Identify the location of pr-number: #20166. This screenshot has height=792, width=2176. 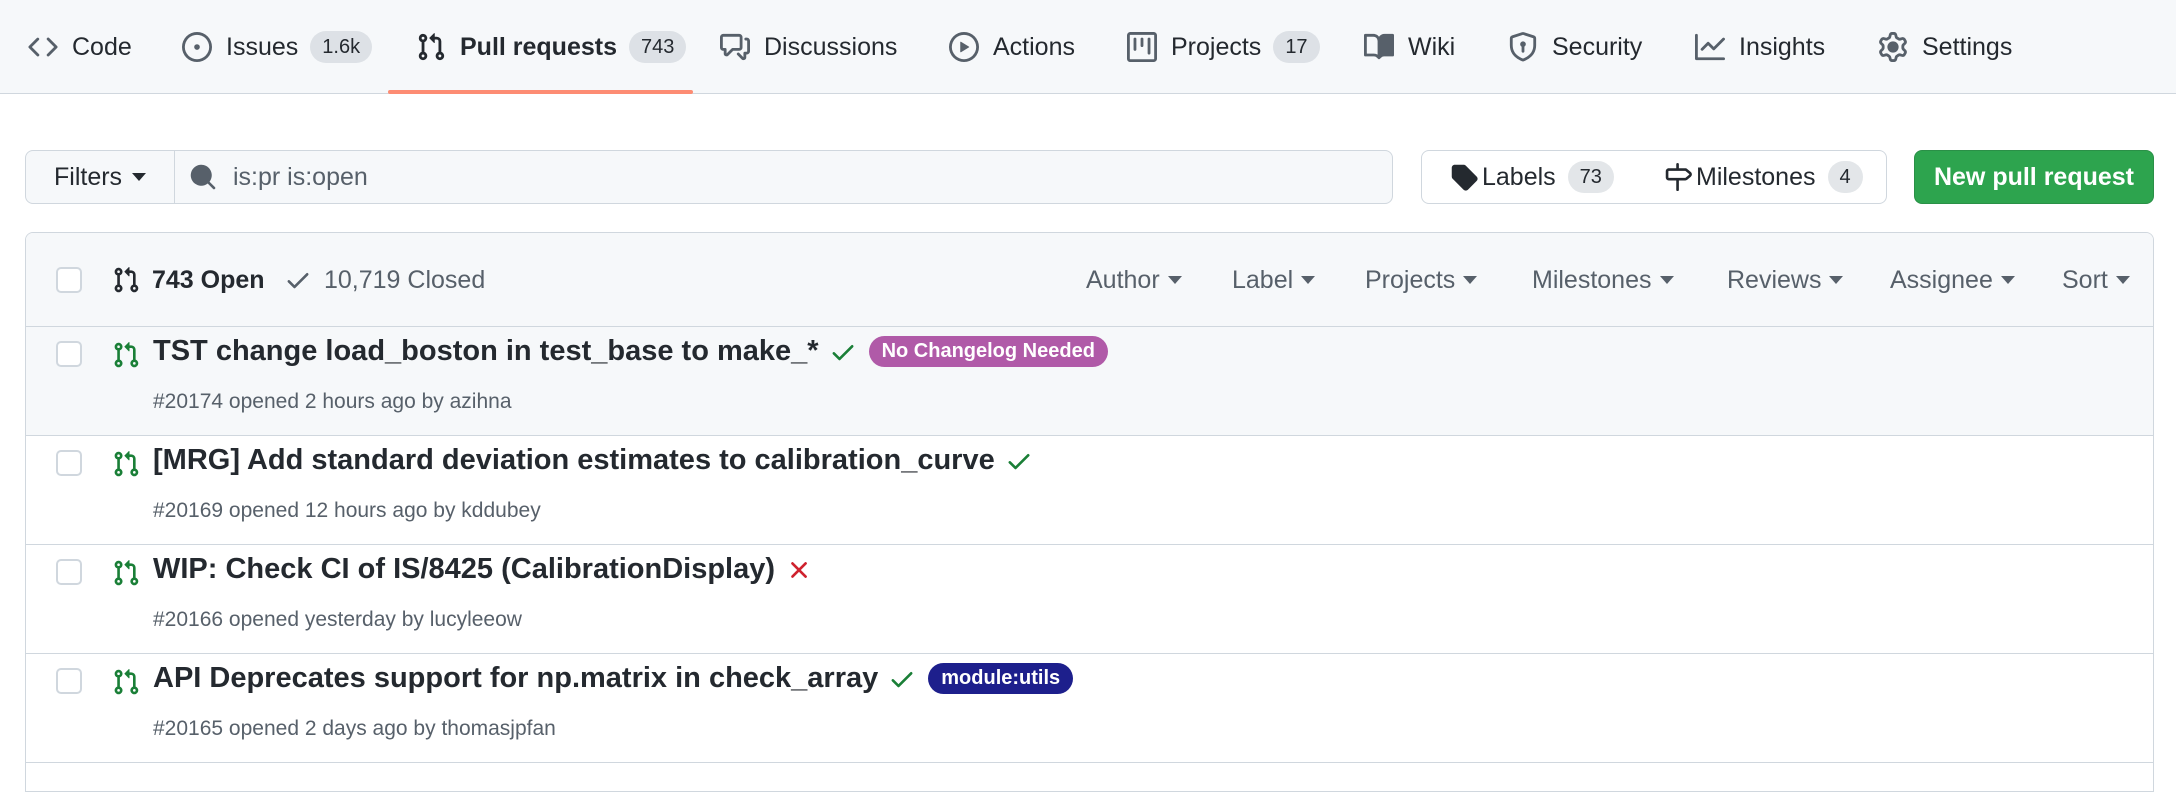
(188, 619).